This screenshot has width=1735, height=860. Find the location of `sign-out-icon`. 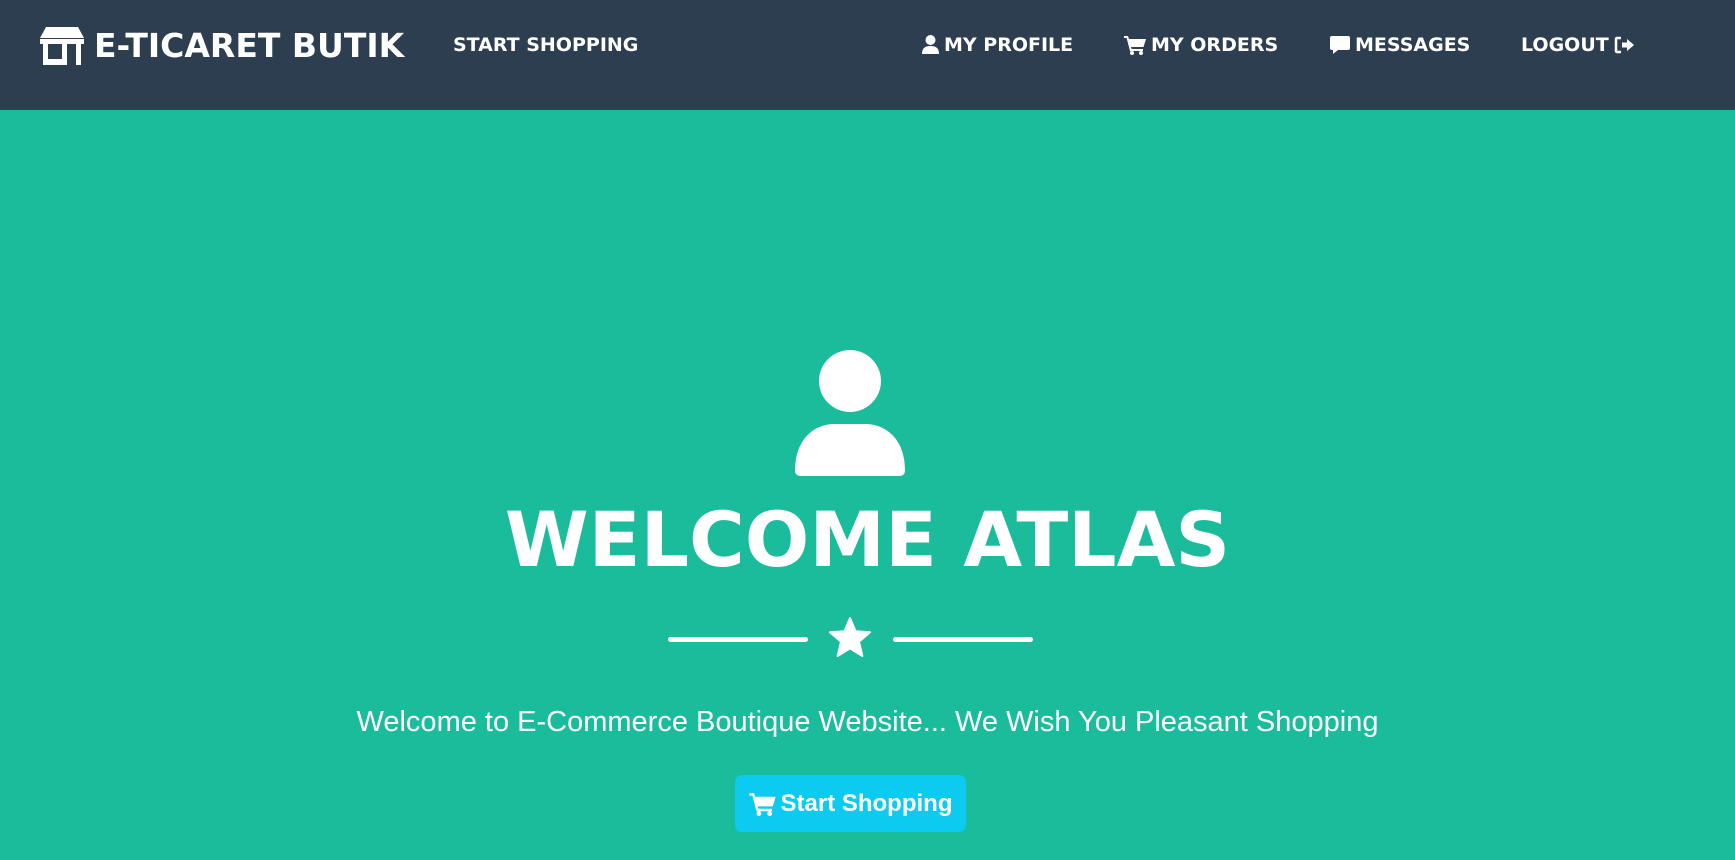

sign-out-icon is located at coordinates (1624, 45).